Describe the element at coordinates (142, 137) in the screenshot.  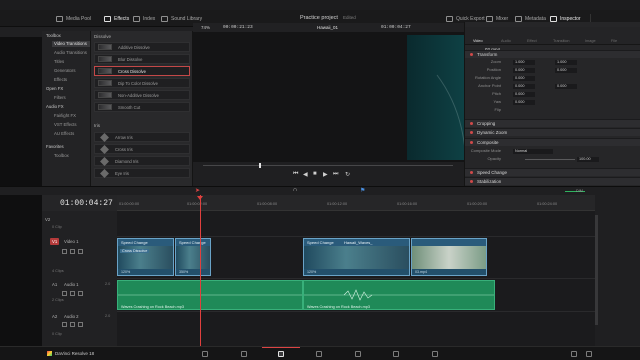
I see `effect-arrow-iris: Arrow Iris` at that location.